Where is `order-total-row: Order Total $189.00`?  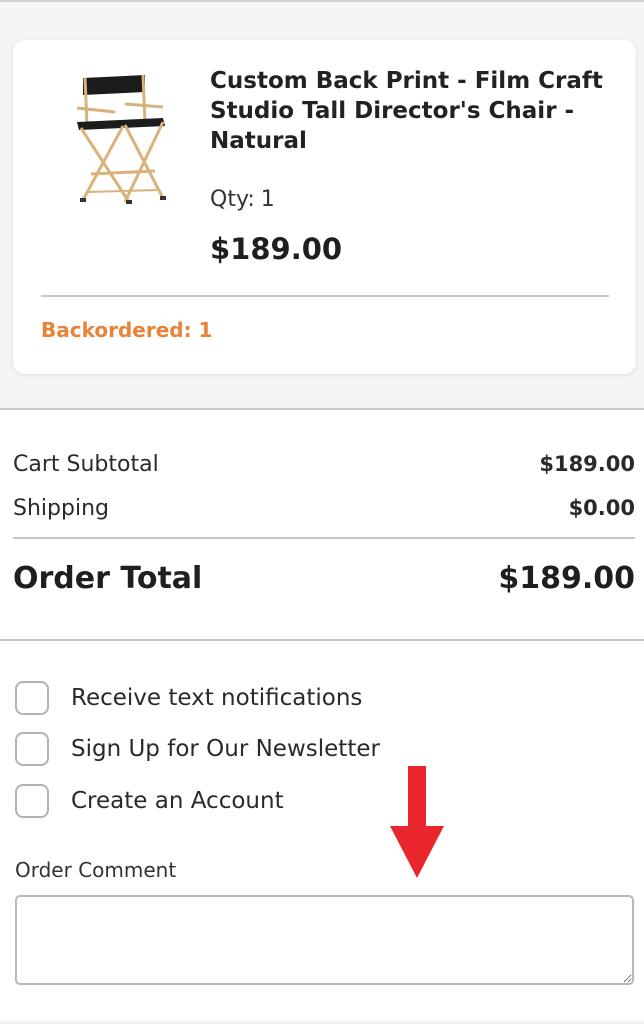 order-total-row: Order Total $189.00 is located at coordinates (324, 578).